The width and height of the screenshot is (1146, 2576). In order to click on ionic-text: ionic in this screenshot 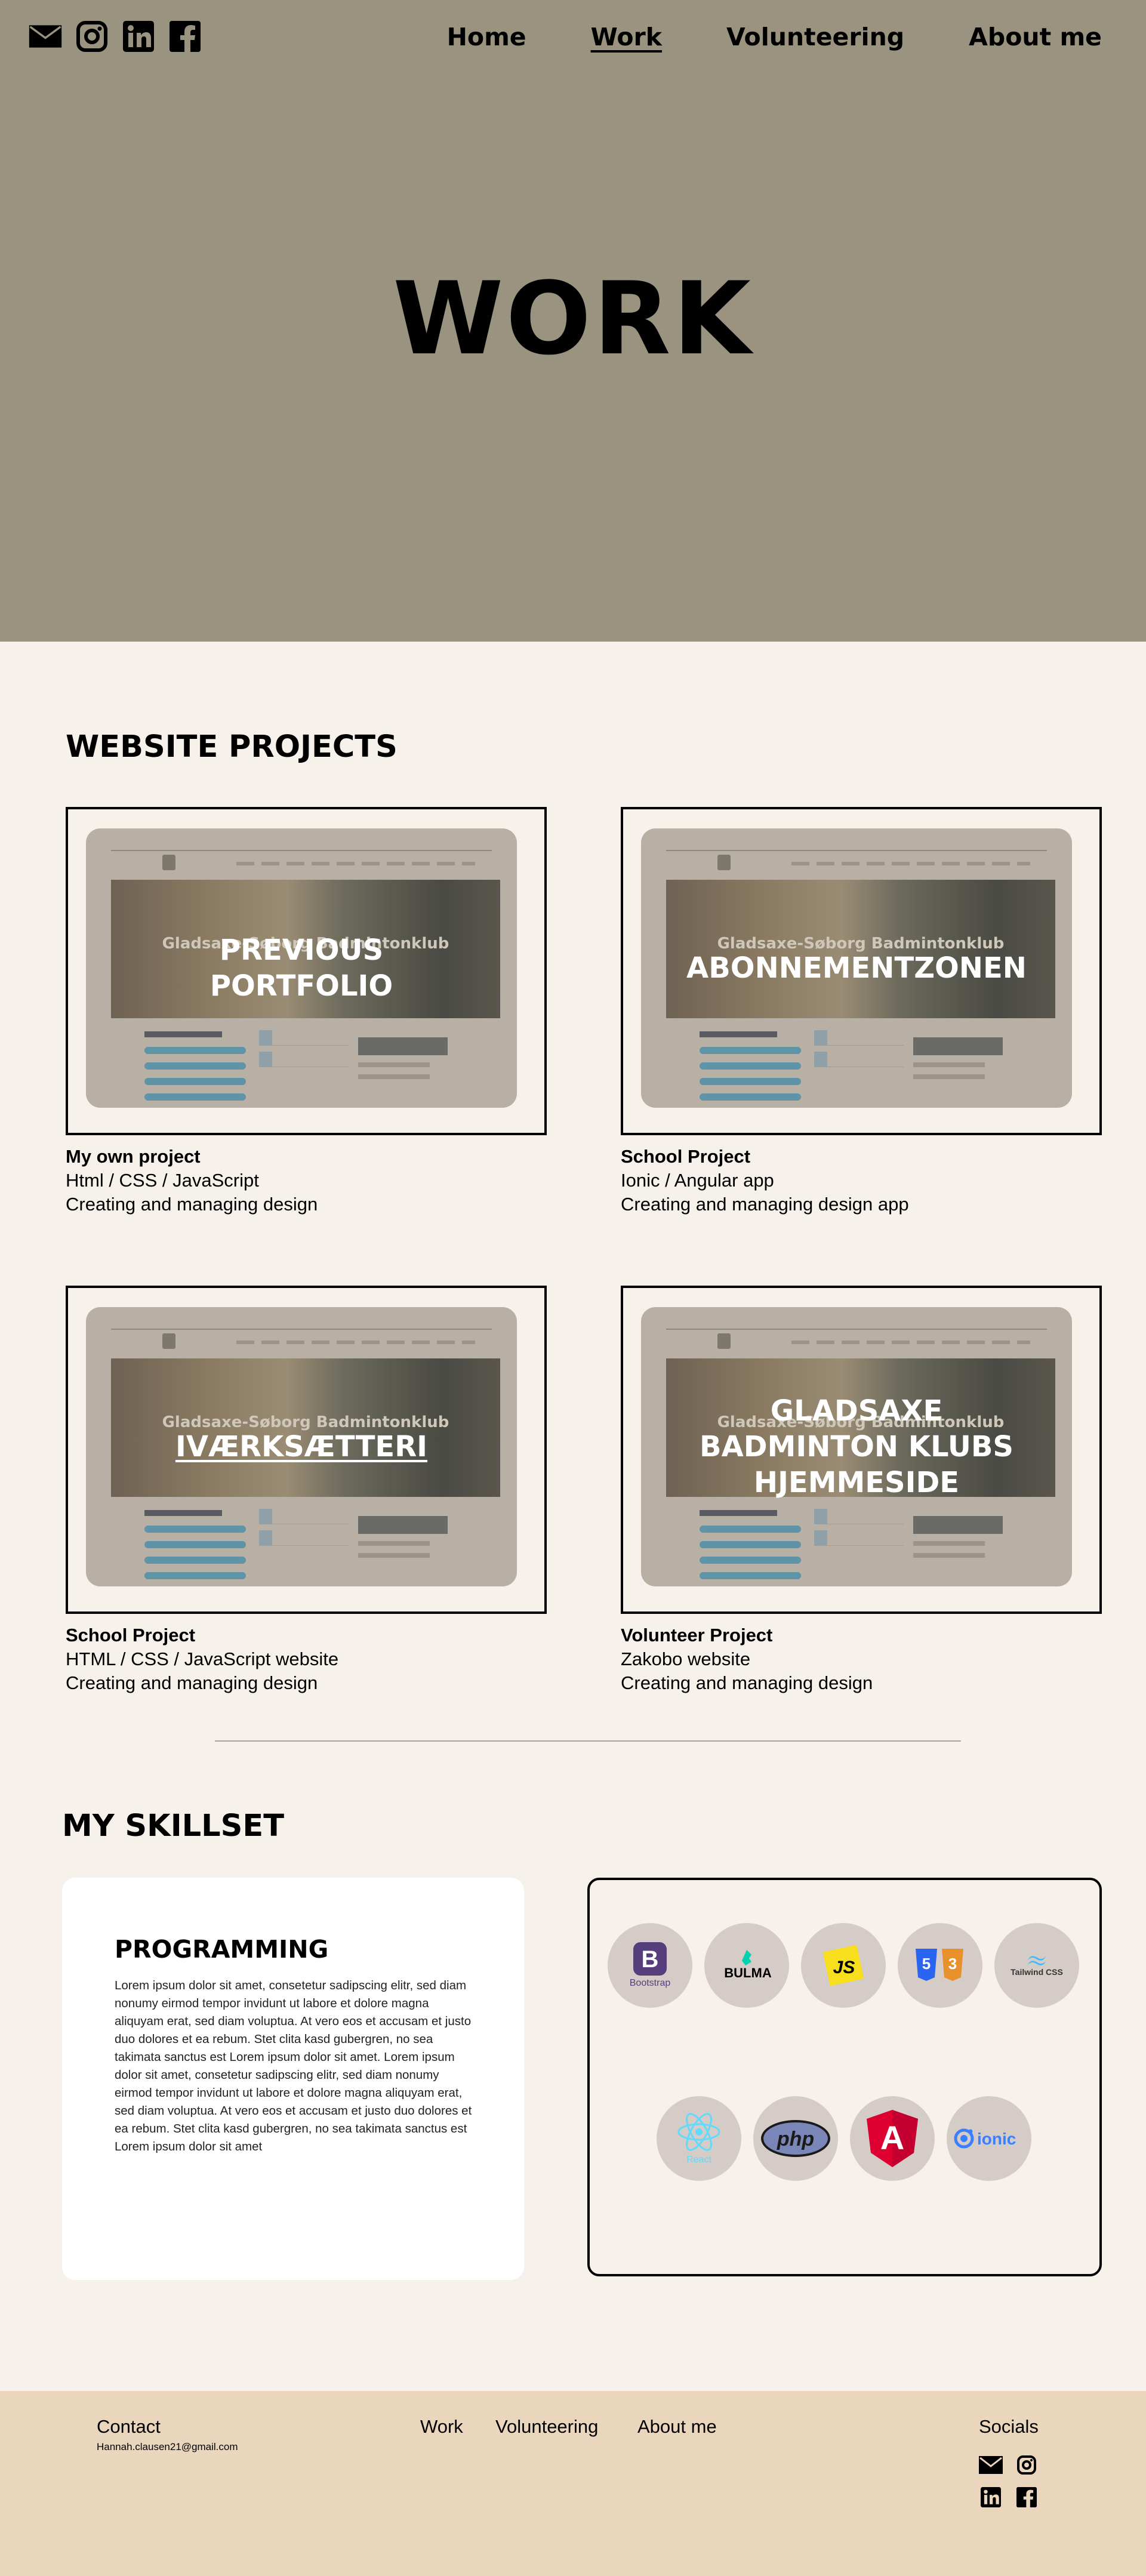, I will do `click(997, 2139)`.